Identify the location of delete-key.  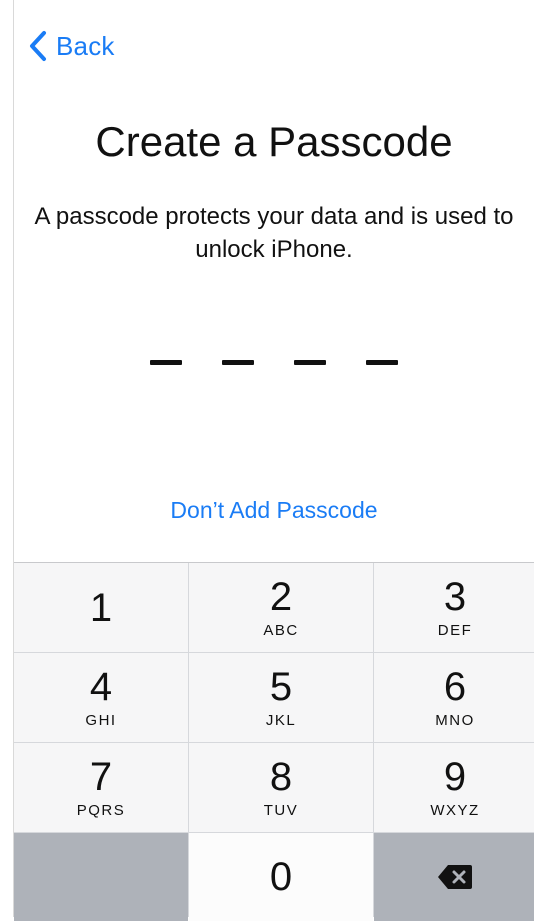
(454, 877).